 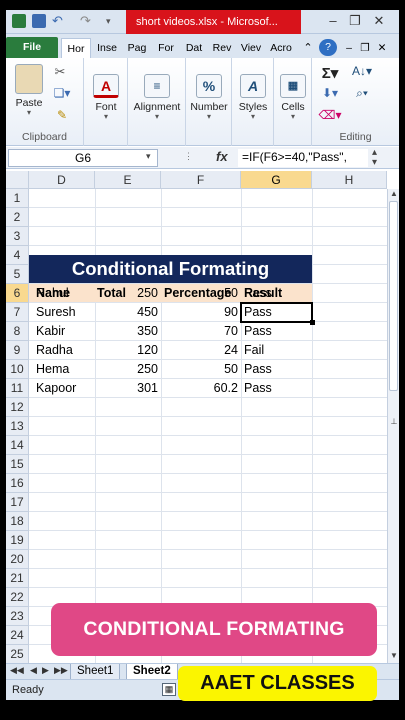 I want to click on row-header: 2, so click(x=17, y=217).